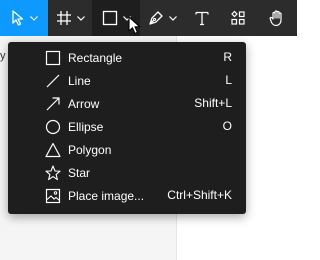  I want to click on menu-item-label: Polygon, so click(90, 149).